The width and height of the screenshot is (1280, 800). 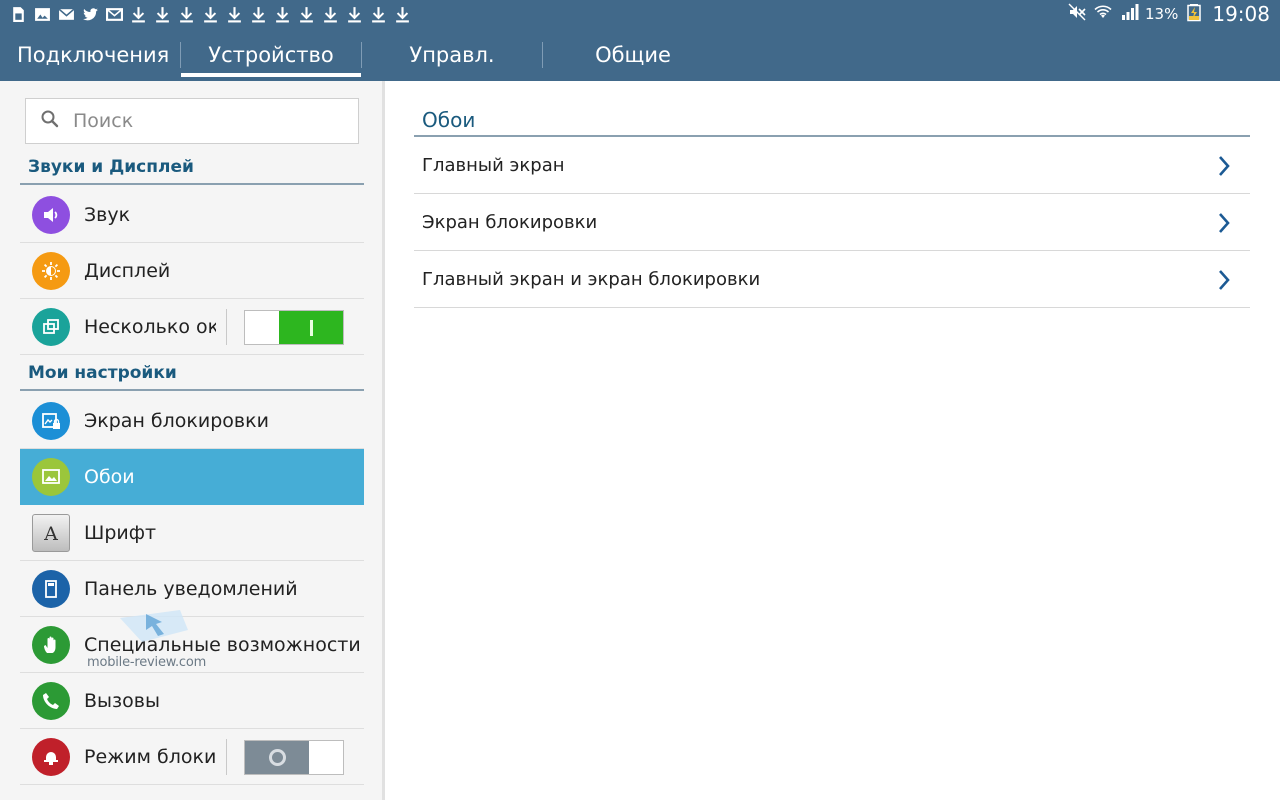 What do you see at coordinates (591, 279) in the screenshot?
I see `option-label: Главный экран и экран блокировки` at bounding box center [591, 279].